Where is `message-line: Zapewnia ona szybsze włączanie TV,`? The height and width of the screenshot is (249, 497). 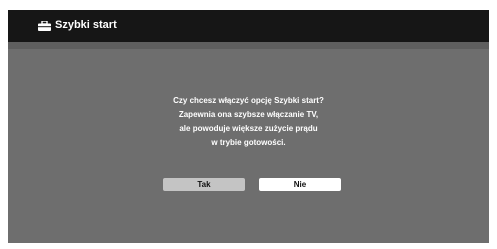 message-line: Zapewnia ona szybsze włączanie TV, is located at coordinates (248, 114).